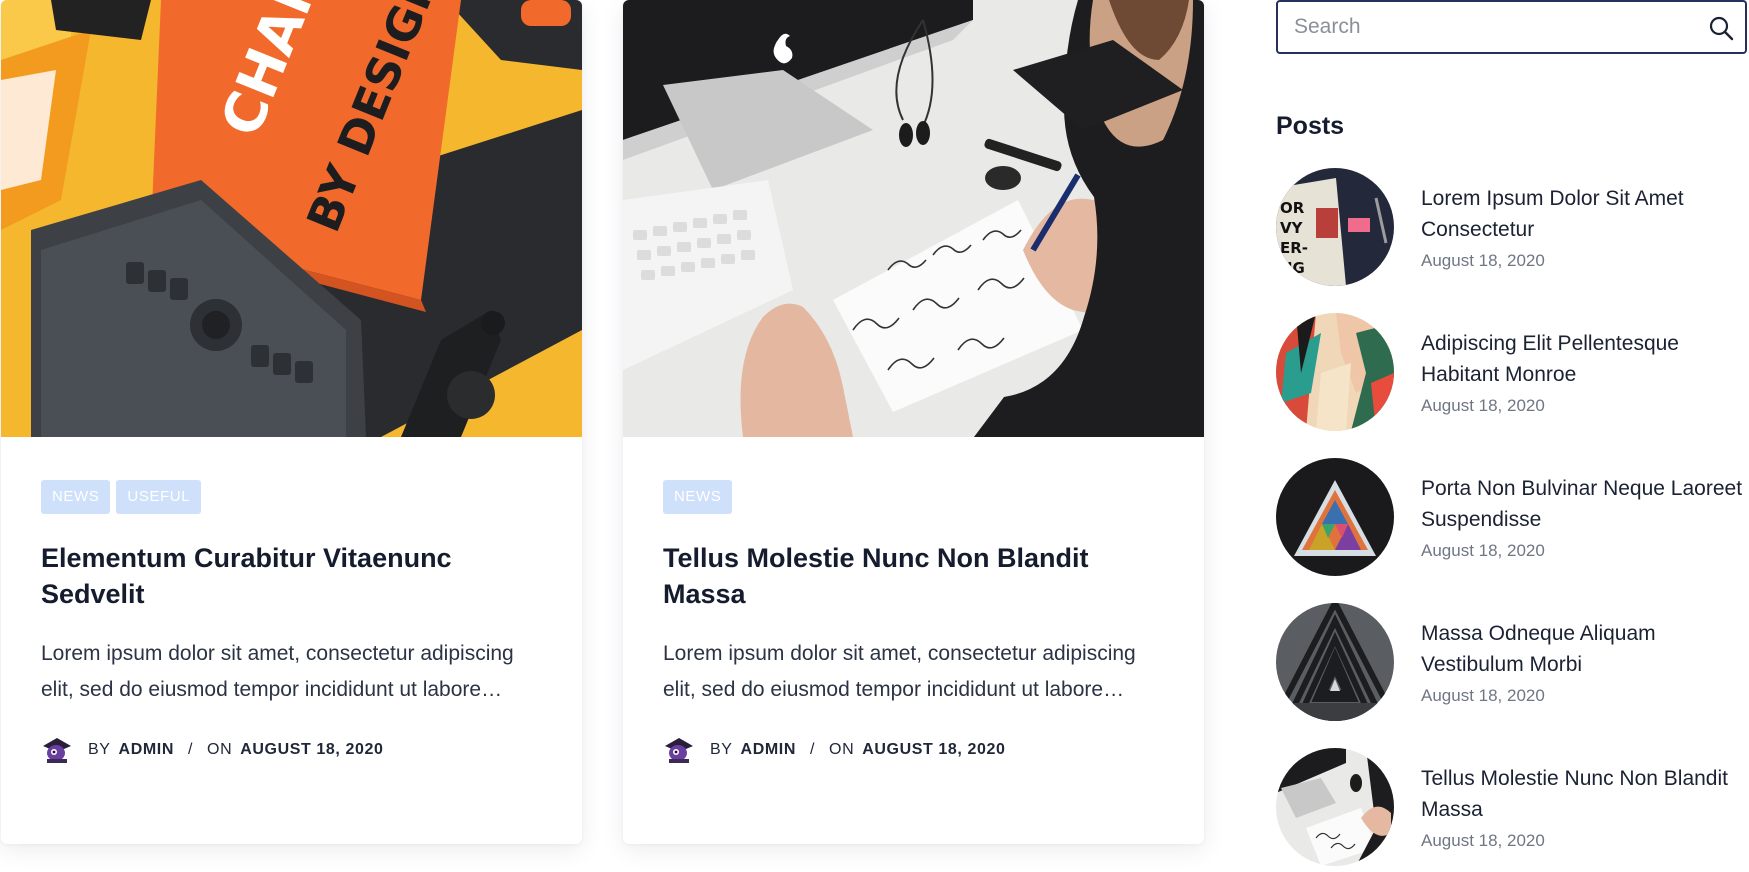  I want to click on search-box, so click(1511, 27).